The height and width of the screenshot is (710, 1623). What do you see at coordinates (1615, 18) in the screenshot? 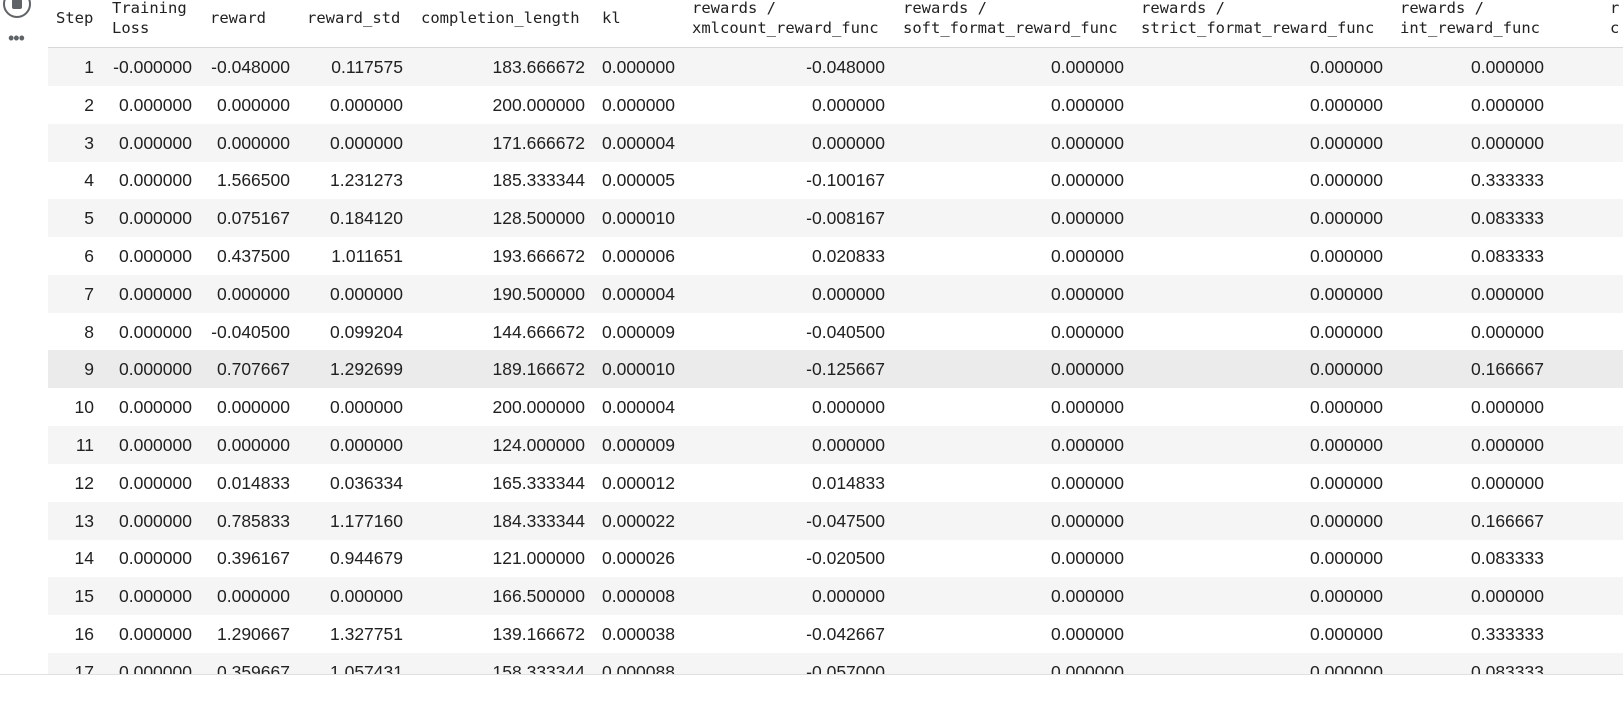
I see `header-cut-column: r c` at bounding box center [1615, 18].